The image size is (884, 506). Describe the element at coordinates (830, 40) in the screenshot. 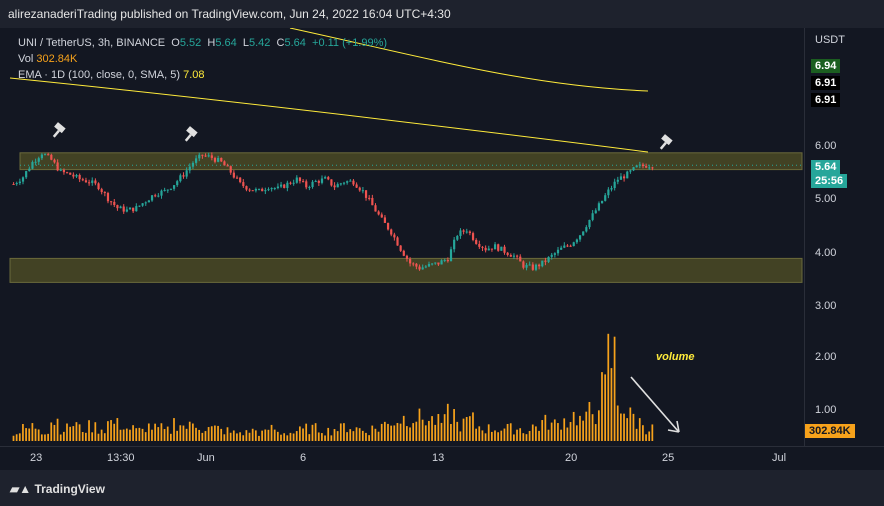

I see `axis-unit: USDT` at that location.